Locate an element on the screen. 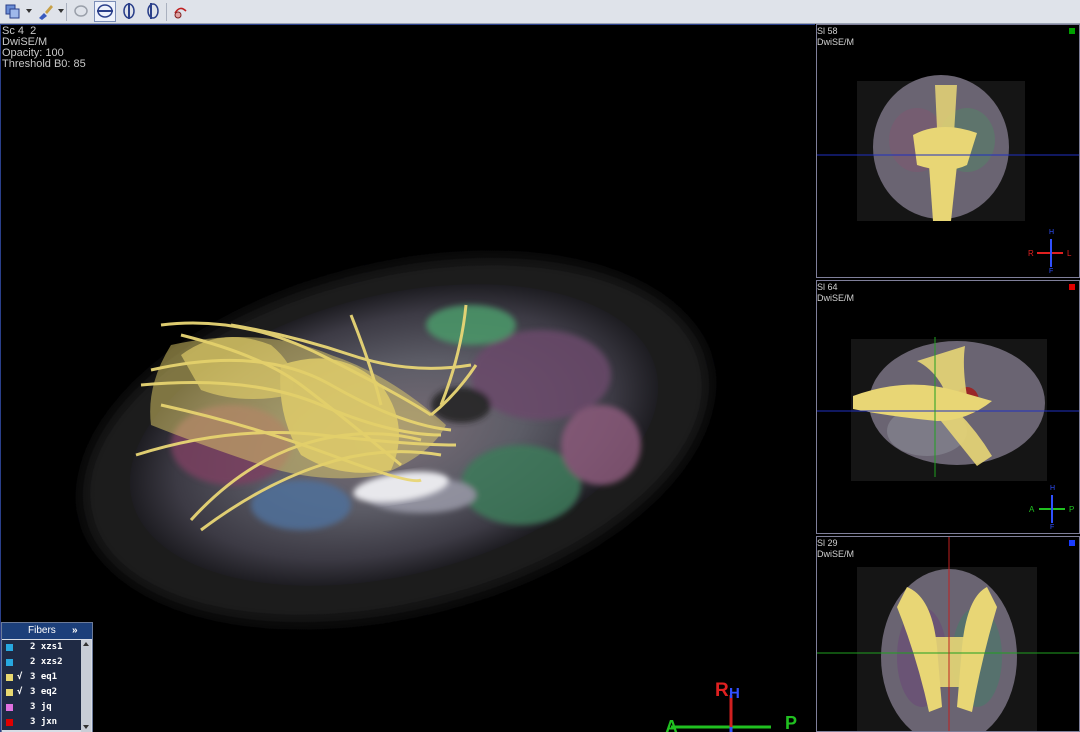 This screenshot has height=732, width=1080. coronal-view-panel: Sl 58 DwiSE/M H R L F is located at coordinates (948, 151).